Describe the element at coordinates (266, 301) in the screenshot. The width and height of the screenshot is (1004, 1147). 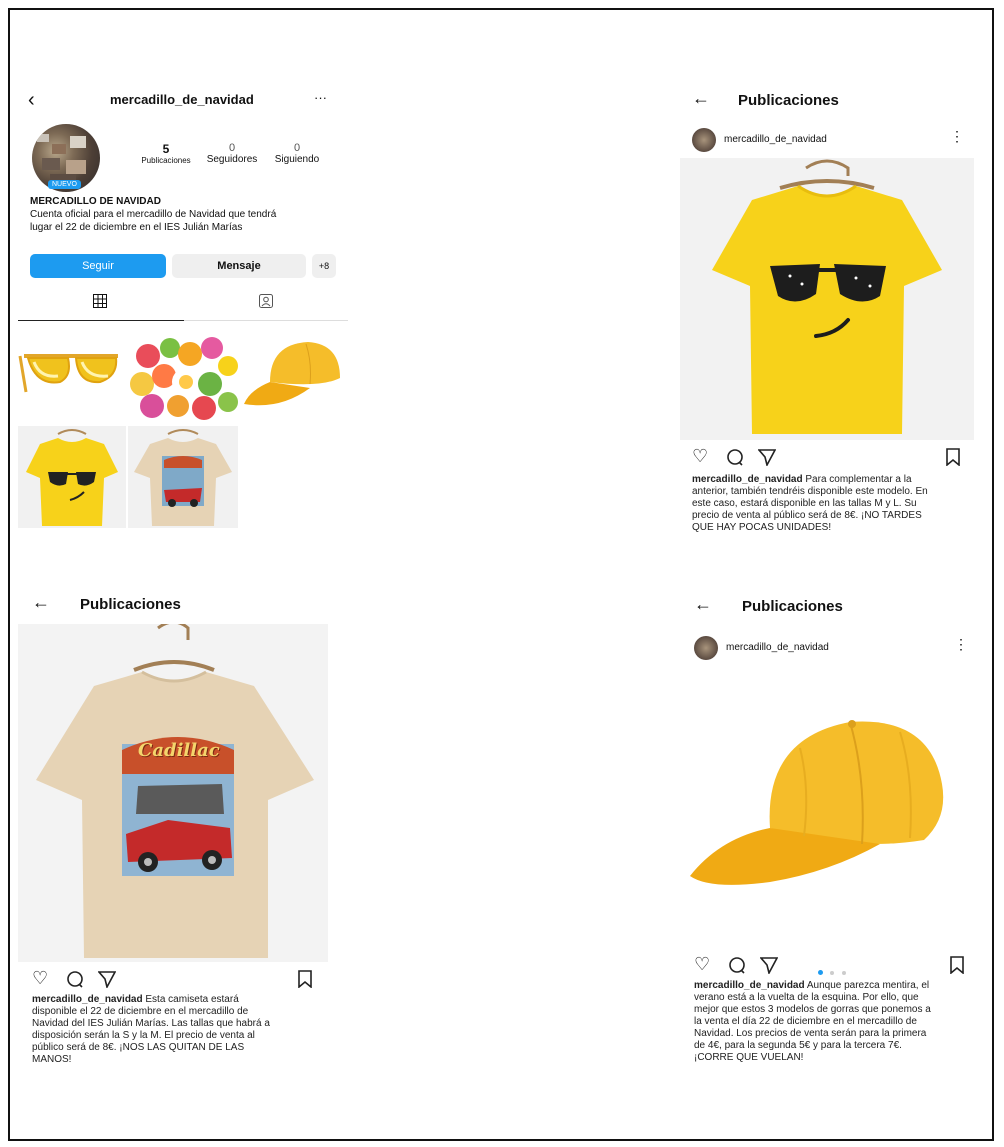
I see `tagged-person-icon` at that location.